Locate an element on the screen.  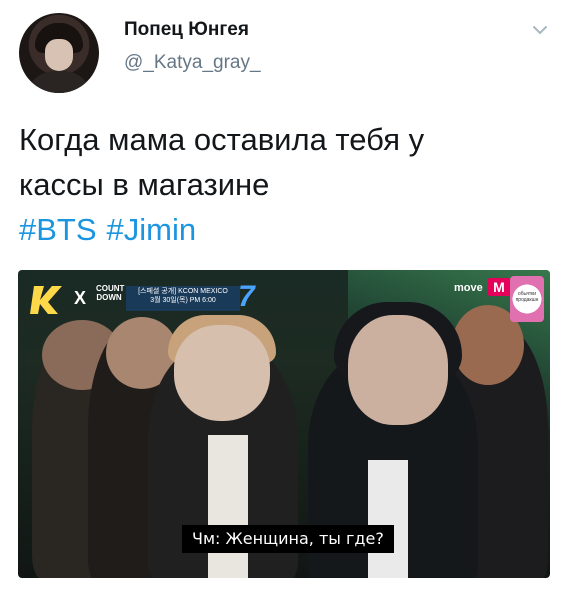
countdown-logo: COUNT DOWN is located at coordinates (110, 293).